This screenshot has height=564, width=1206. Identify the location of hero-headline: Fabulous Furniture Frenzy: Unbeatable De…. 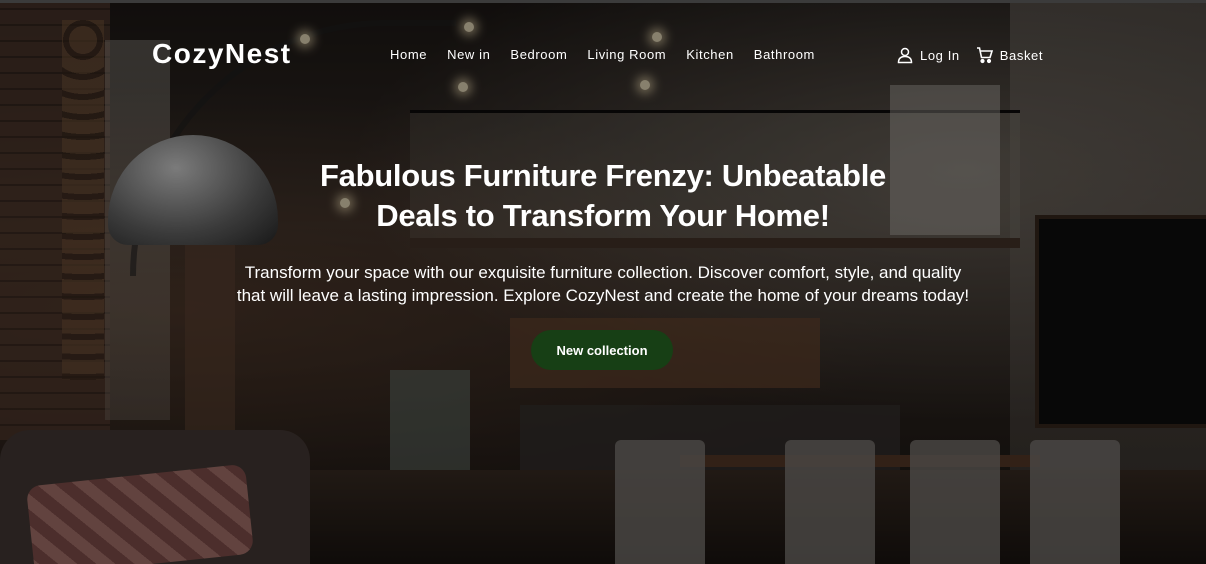
(603, 196).